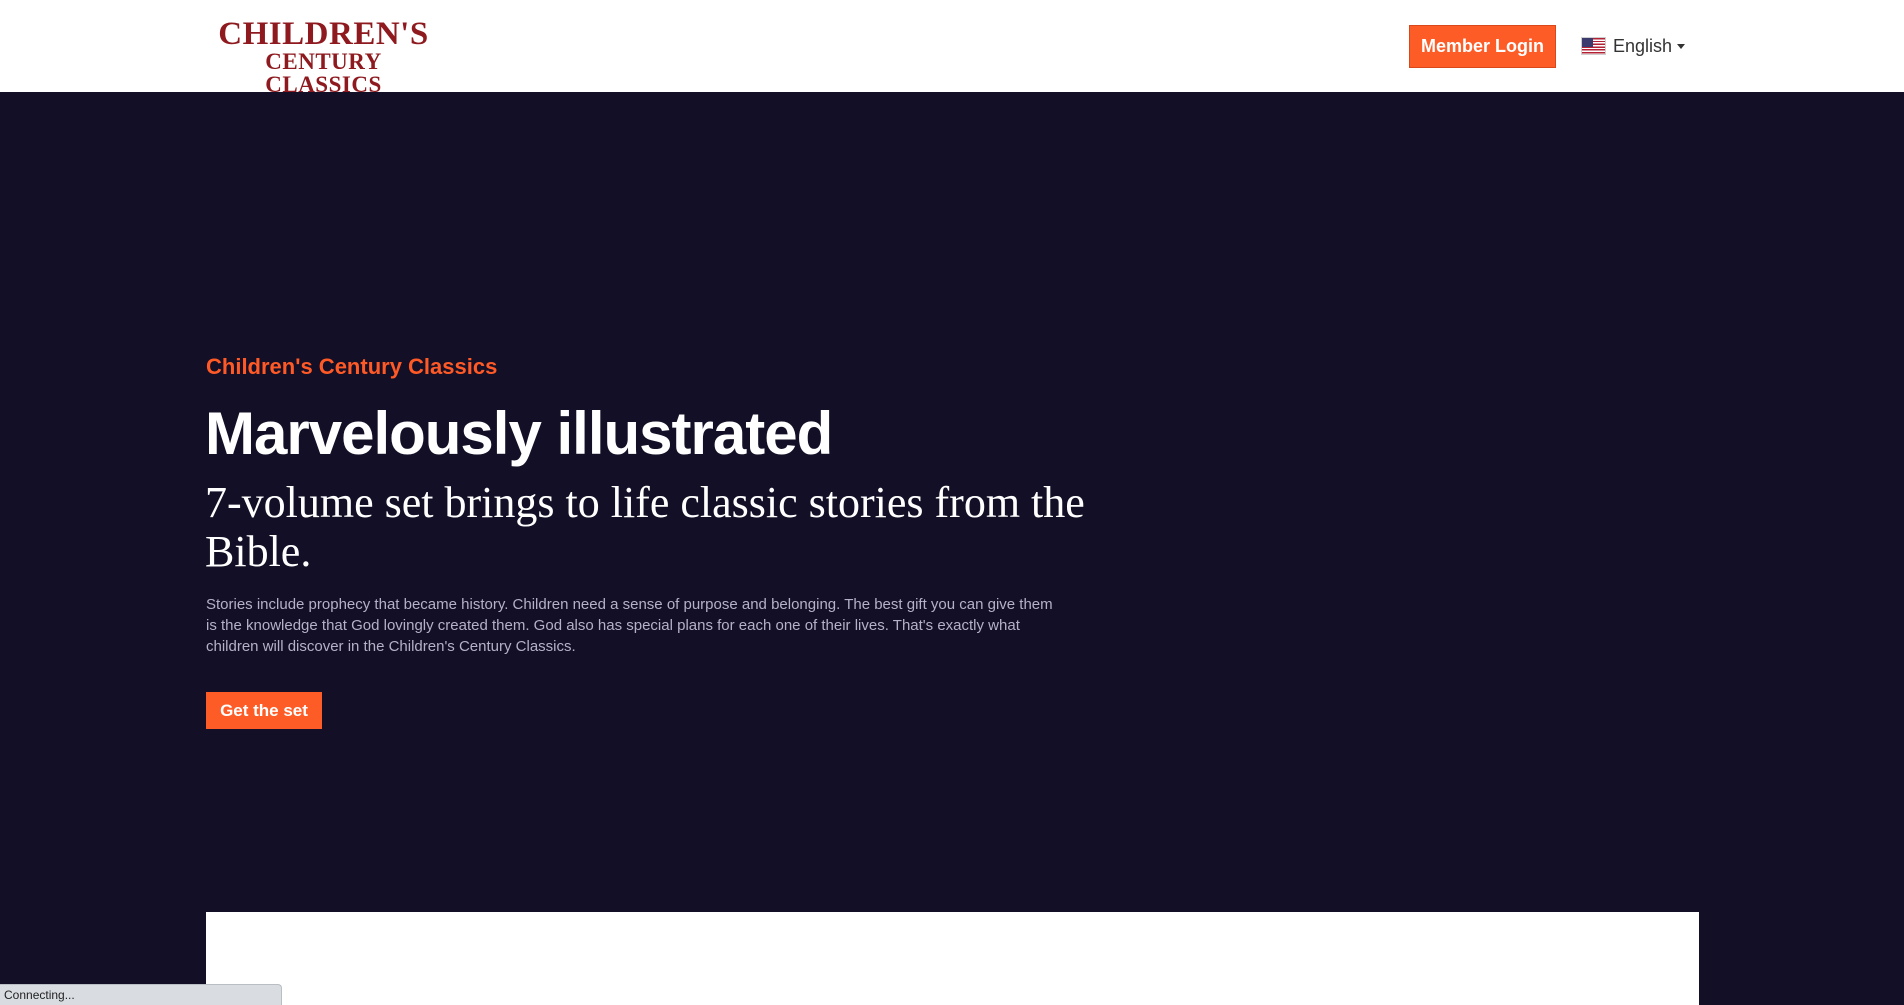 This screenshot has height=1005, width=1904. I want to click on hero-title: Marvelously illustrated, so click(519, 433).